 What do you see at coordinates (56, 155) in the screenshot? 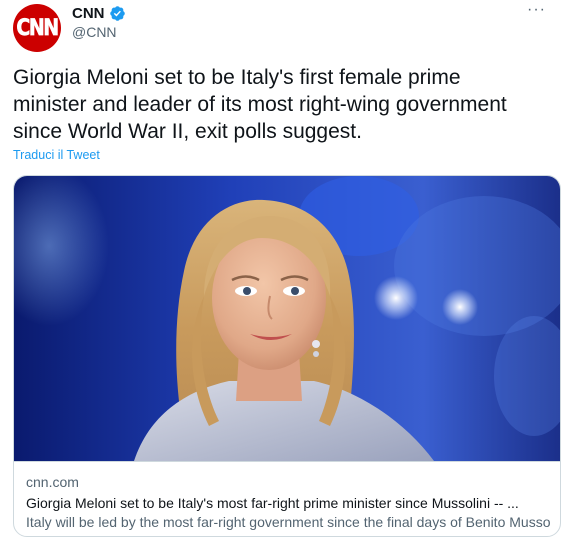
I see `translate-tweet-link: Traduci il Tweet` at bounding box center [56, 155].